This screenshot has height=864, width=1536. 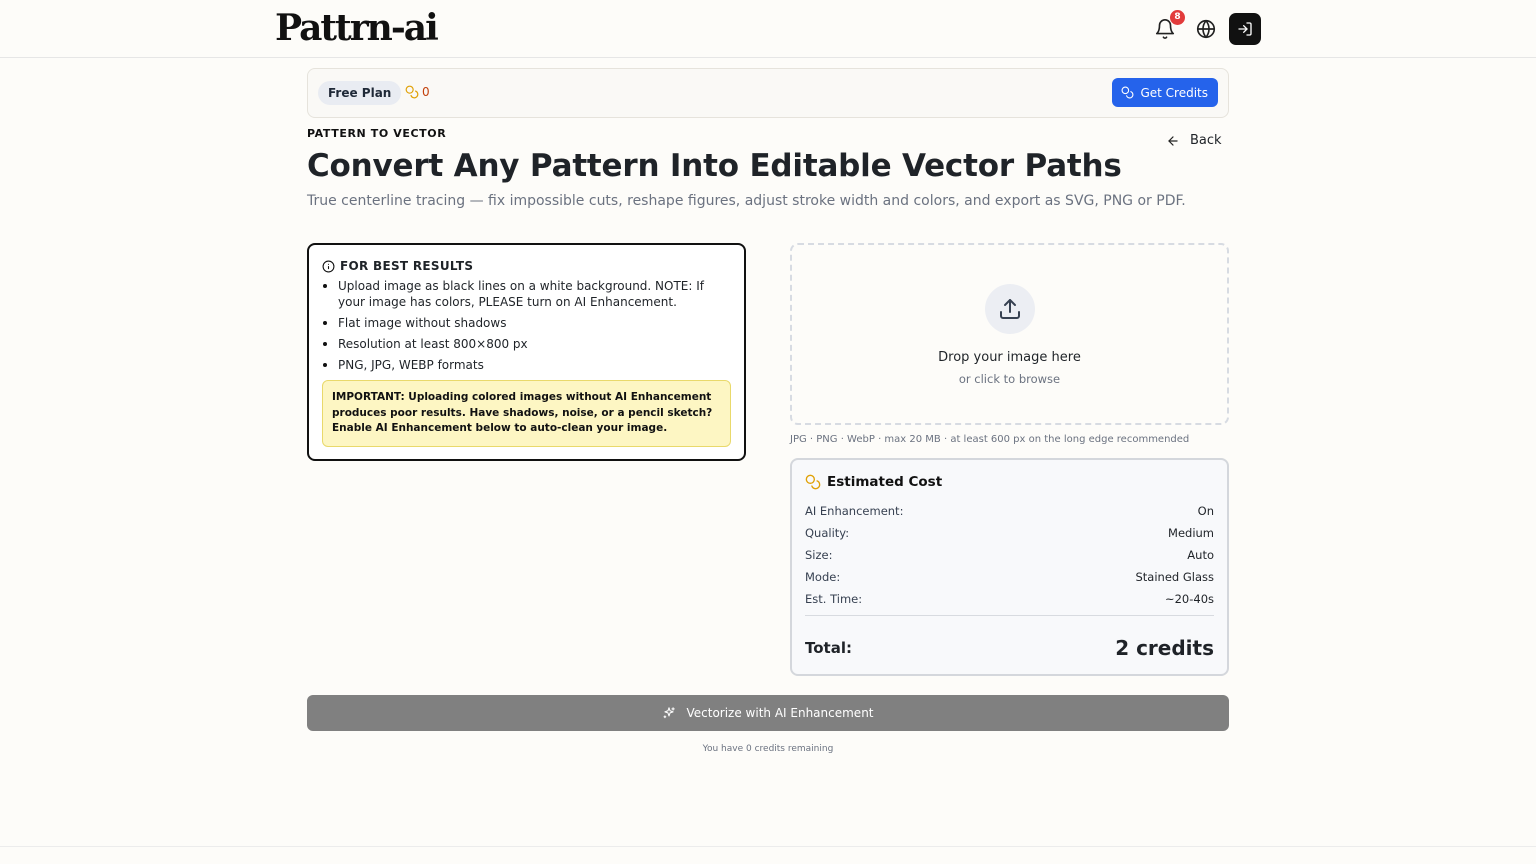 I want to click on upload-icon-wrapper, so click(x=1010, y=309).